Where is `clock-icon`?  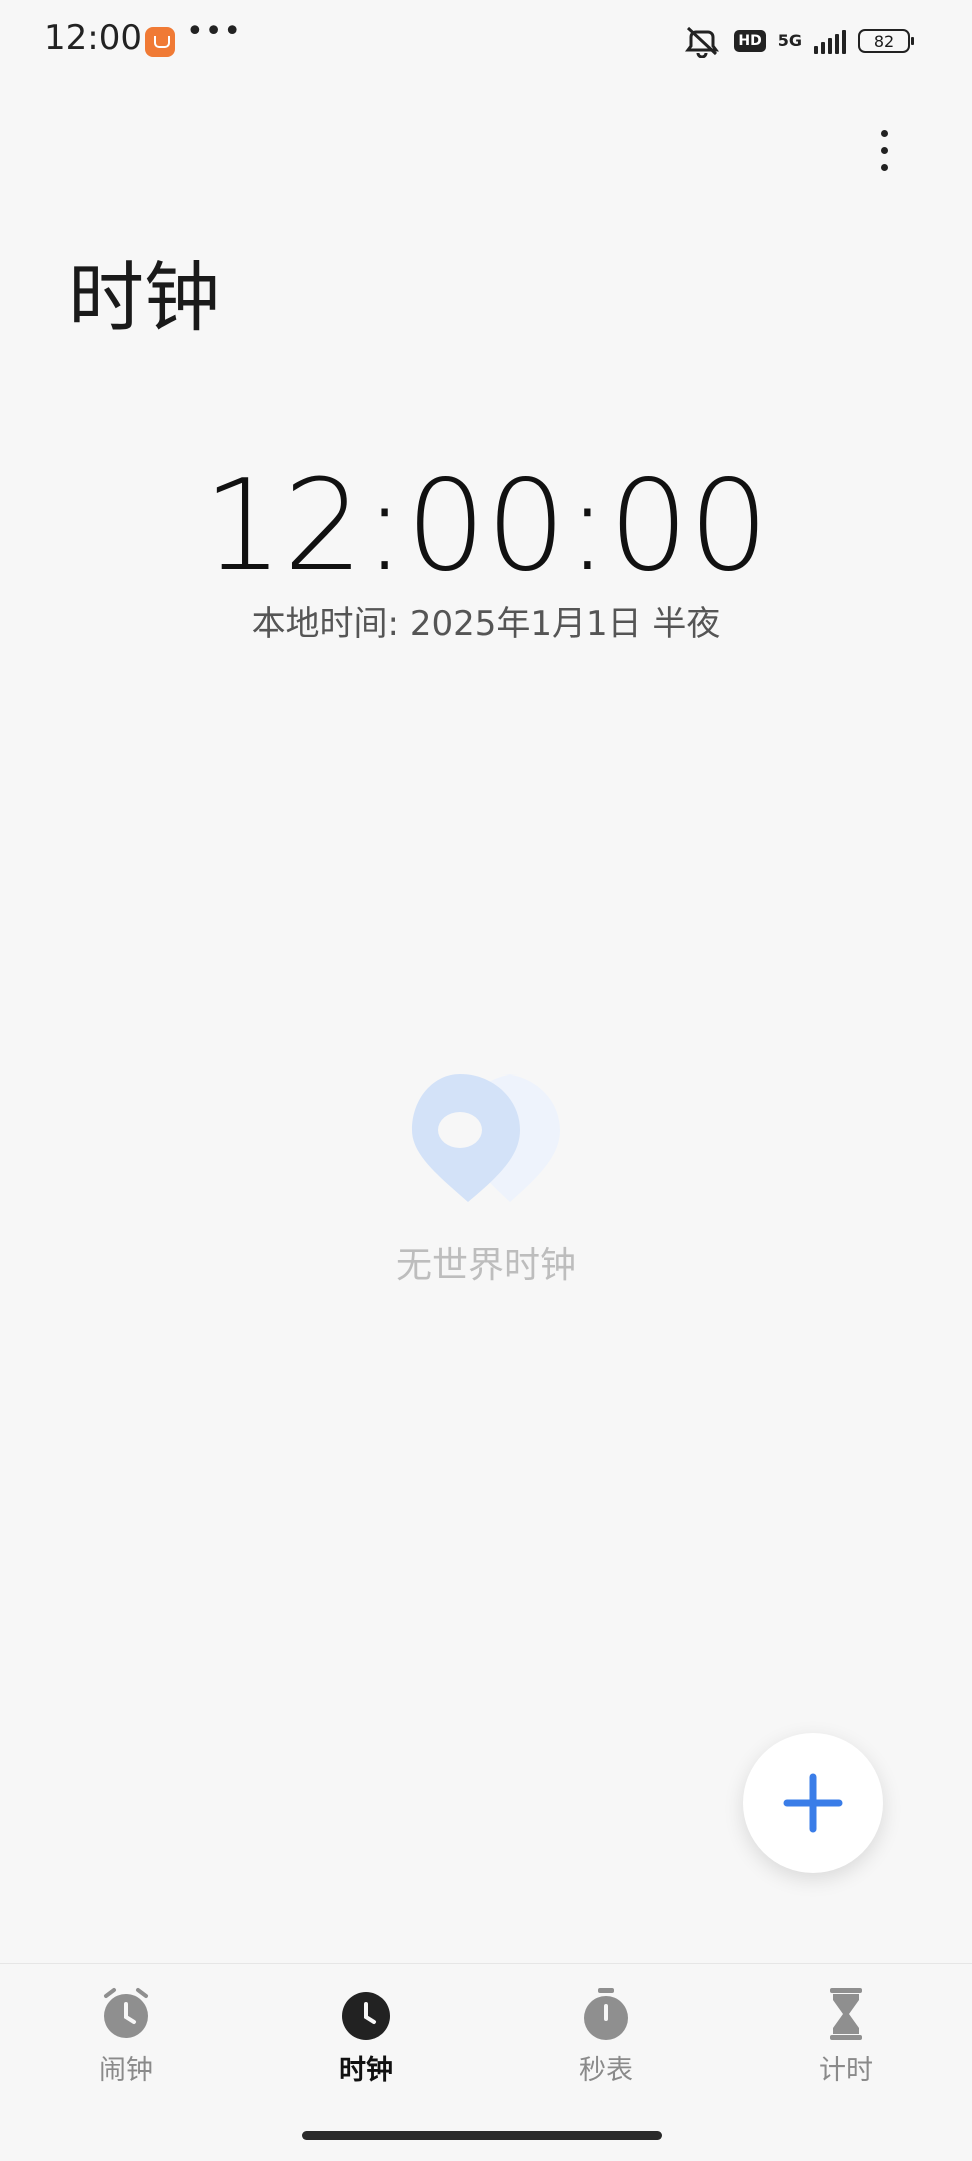
clock-icon is located at coordinates (366, 2016).